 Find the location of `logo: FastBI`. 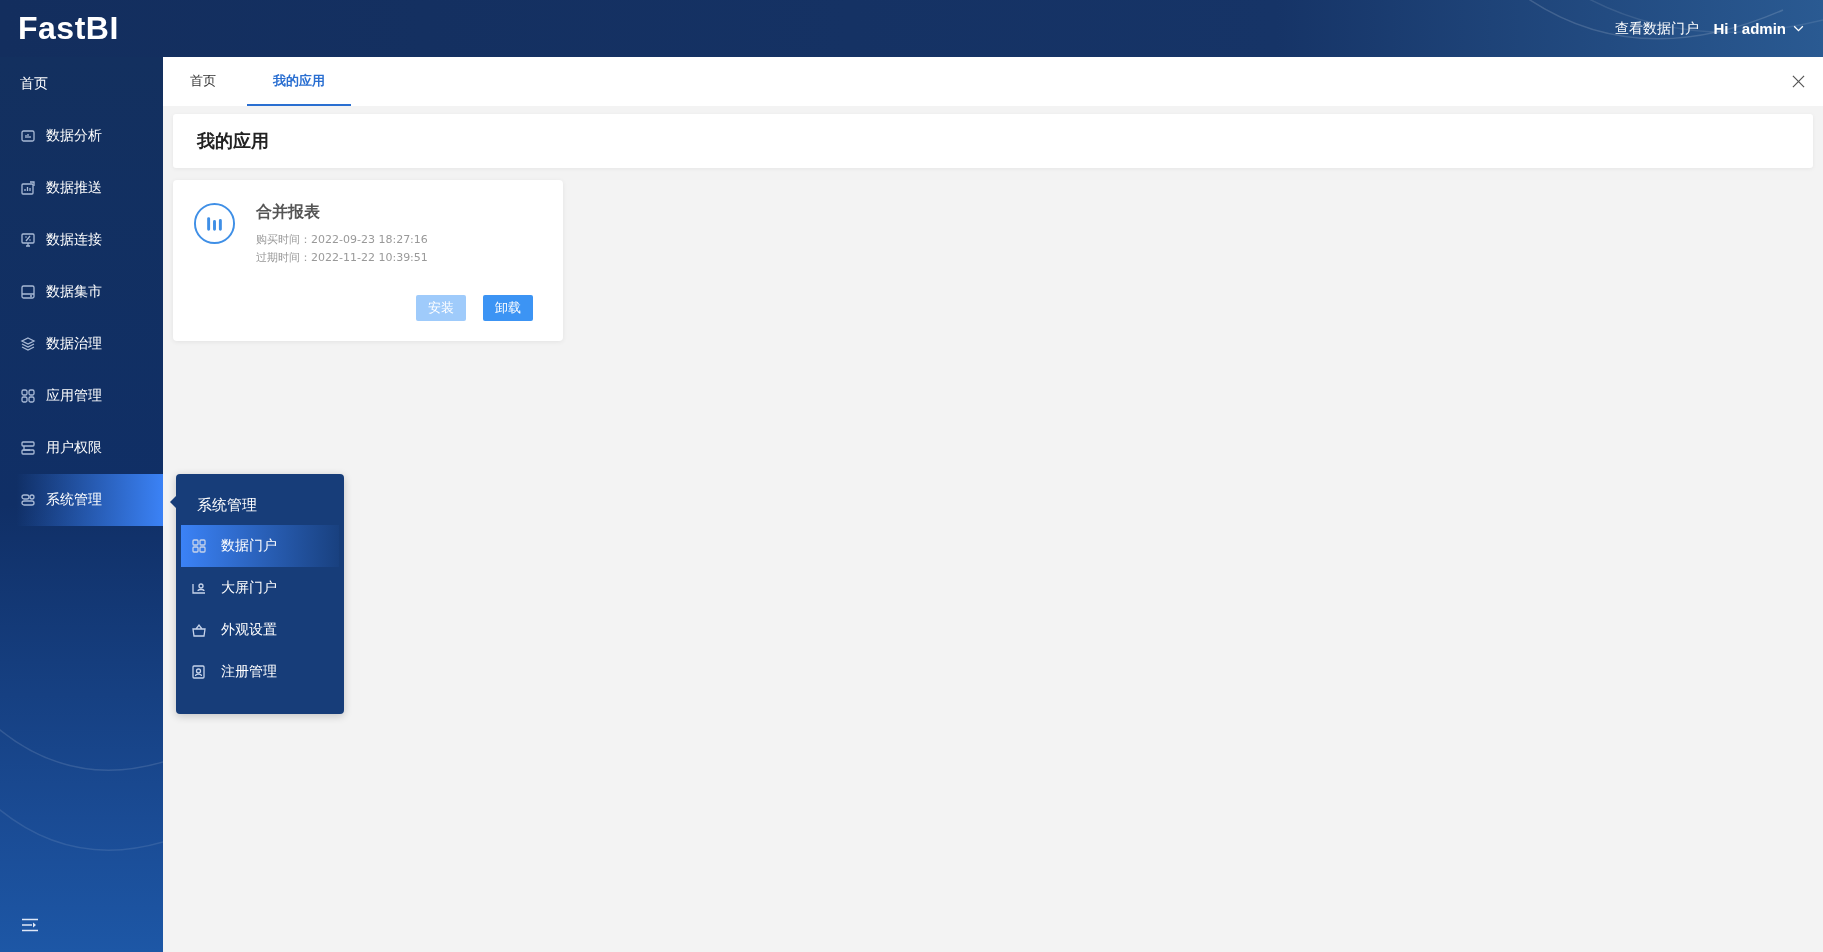

logo: FastBI is located at coordinates (68, 28).